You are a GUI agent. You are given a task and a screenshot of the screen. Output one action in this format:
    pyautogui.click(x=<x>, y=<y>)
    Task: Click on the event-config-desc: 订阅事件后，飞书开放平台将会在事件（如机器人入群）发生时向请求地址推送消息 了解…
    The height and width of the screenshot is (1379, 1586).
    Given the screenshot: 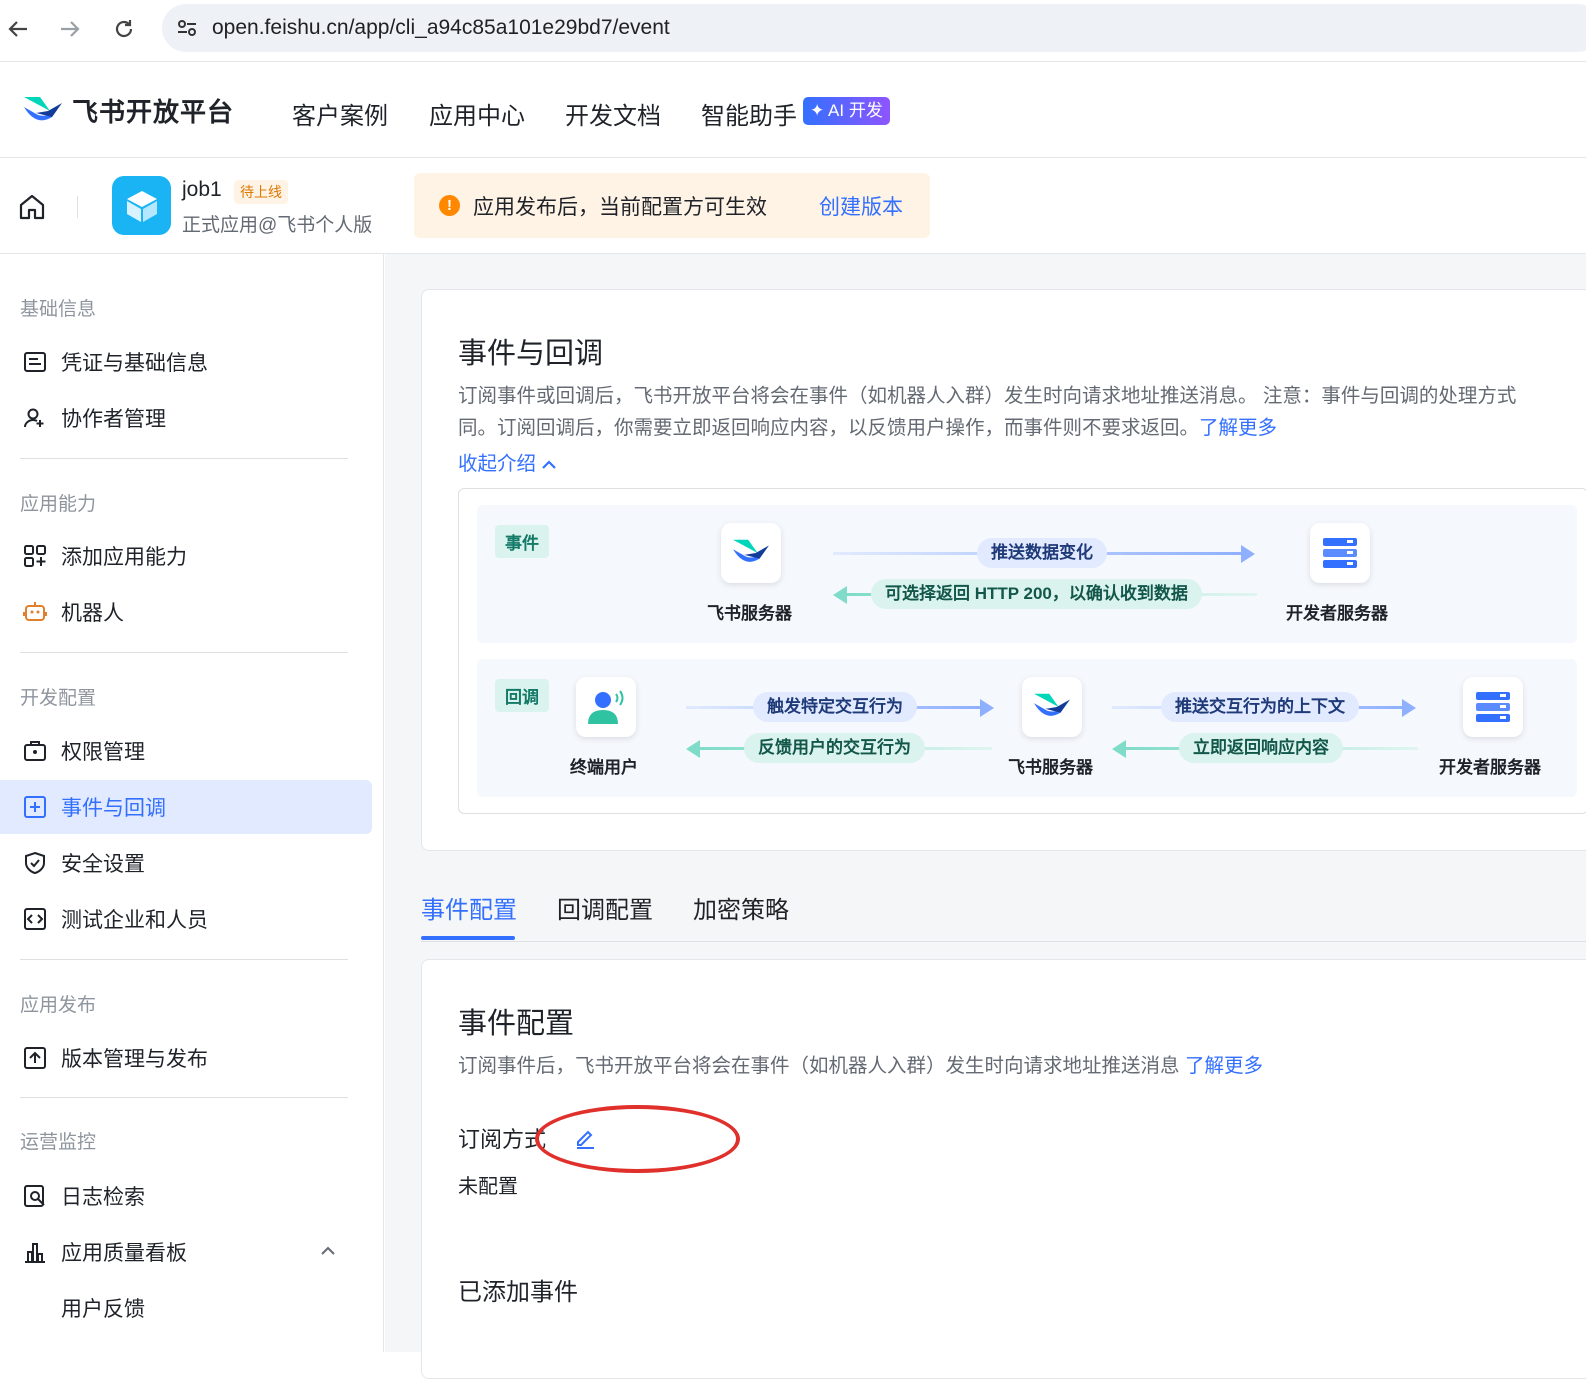 What is the action you would take?
    pyautogui.click(x=860, y=1066)
    